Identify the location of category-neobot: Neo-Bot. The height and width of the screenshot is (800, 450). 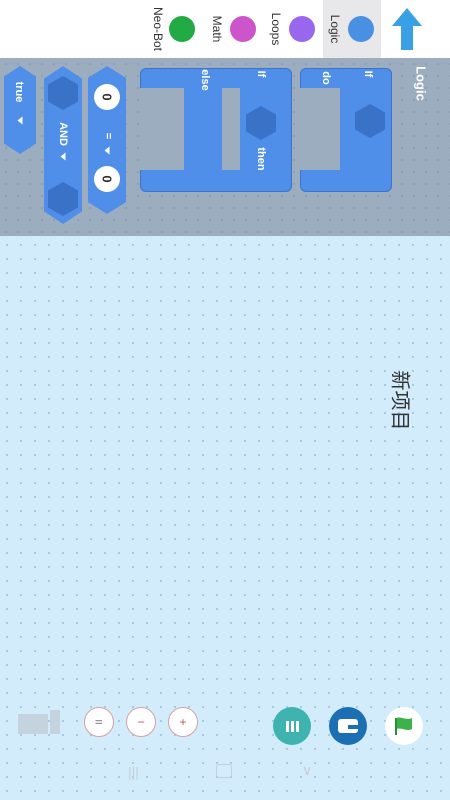
(175, 29).